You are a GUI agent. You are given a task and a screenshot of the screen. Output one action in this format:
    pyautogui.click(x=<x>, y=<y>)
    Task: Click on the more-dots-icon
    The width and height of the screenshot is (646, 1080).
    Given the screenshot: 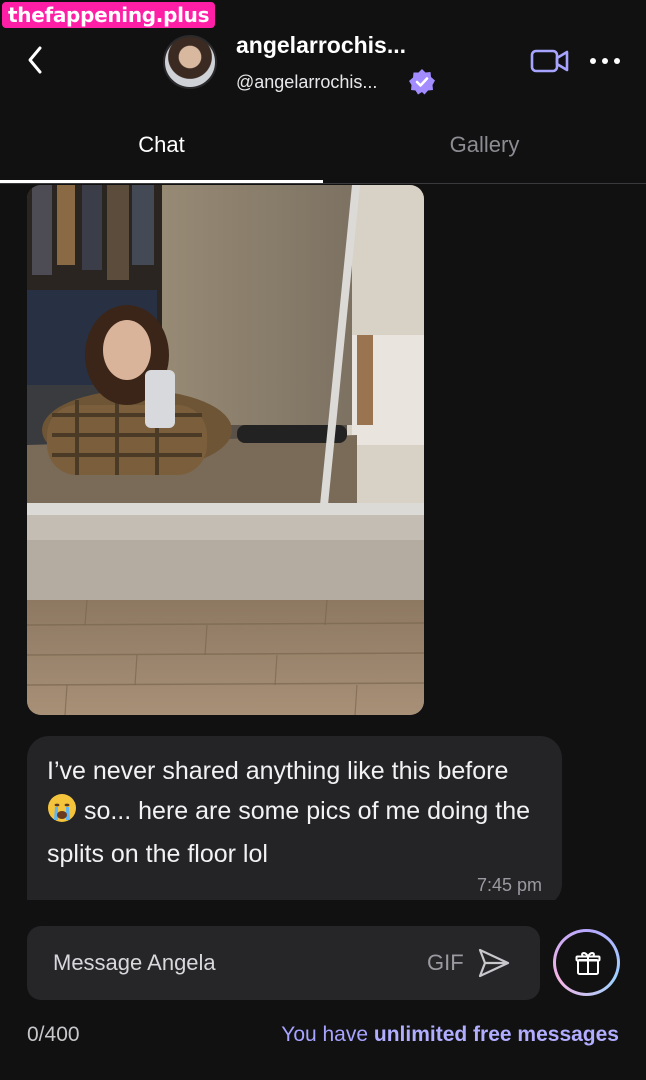 What is the action you would take?
    pyautogui.click(x=606, y=61)
    